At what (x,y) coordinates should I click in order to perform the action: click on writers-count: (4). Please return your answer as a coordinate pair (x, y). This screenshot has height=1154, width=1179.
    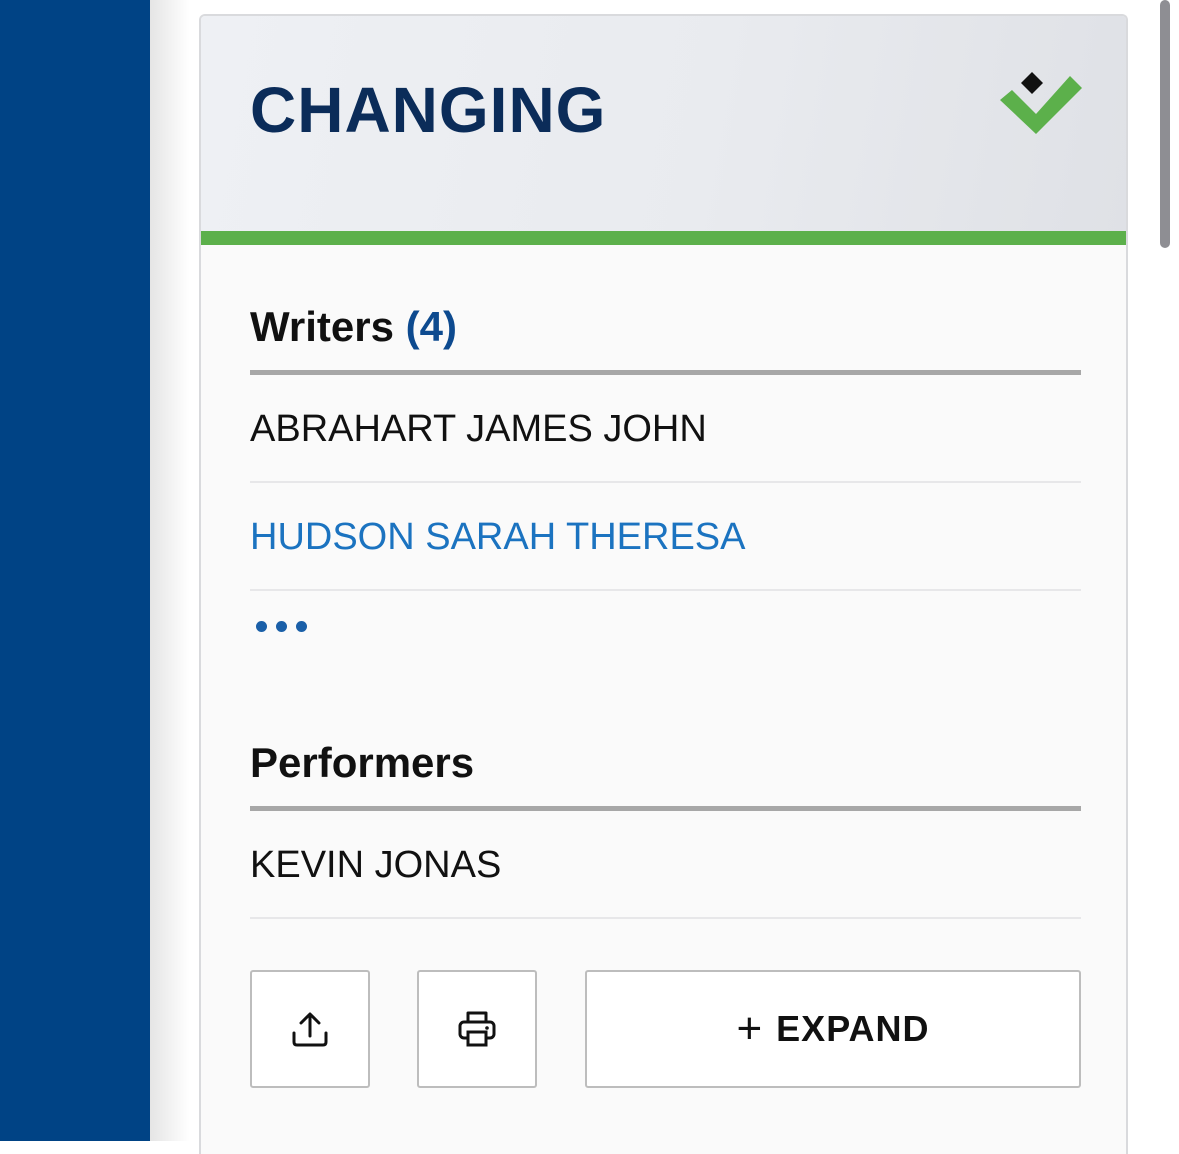
    Looking at the image, I should click on (431, 326).